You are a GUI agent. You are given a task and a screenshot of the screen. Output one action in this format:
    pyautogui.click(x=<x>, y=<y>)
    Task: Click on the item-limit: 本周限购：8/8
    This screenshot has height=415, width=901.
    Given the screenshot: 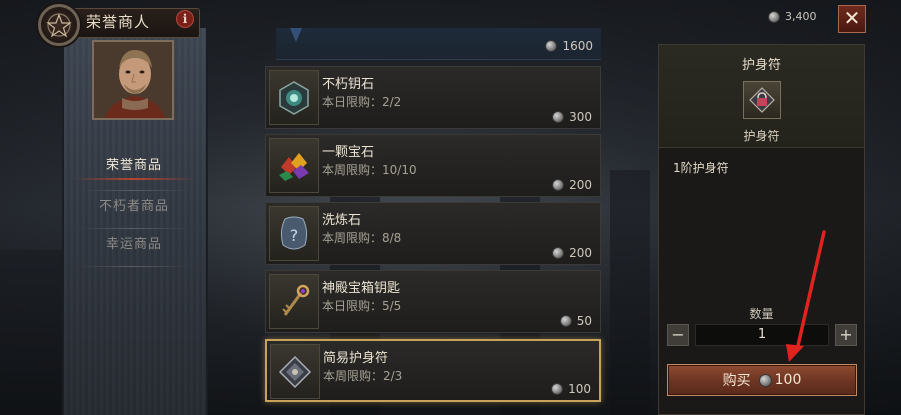 What is the action you would take?
    pyautogui.click(x=362, y=238)
    